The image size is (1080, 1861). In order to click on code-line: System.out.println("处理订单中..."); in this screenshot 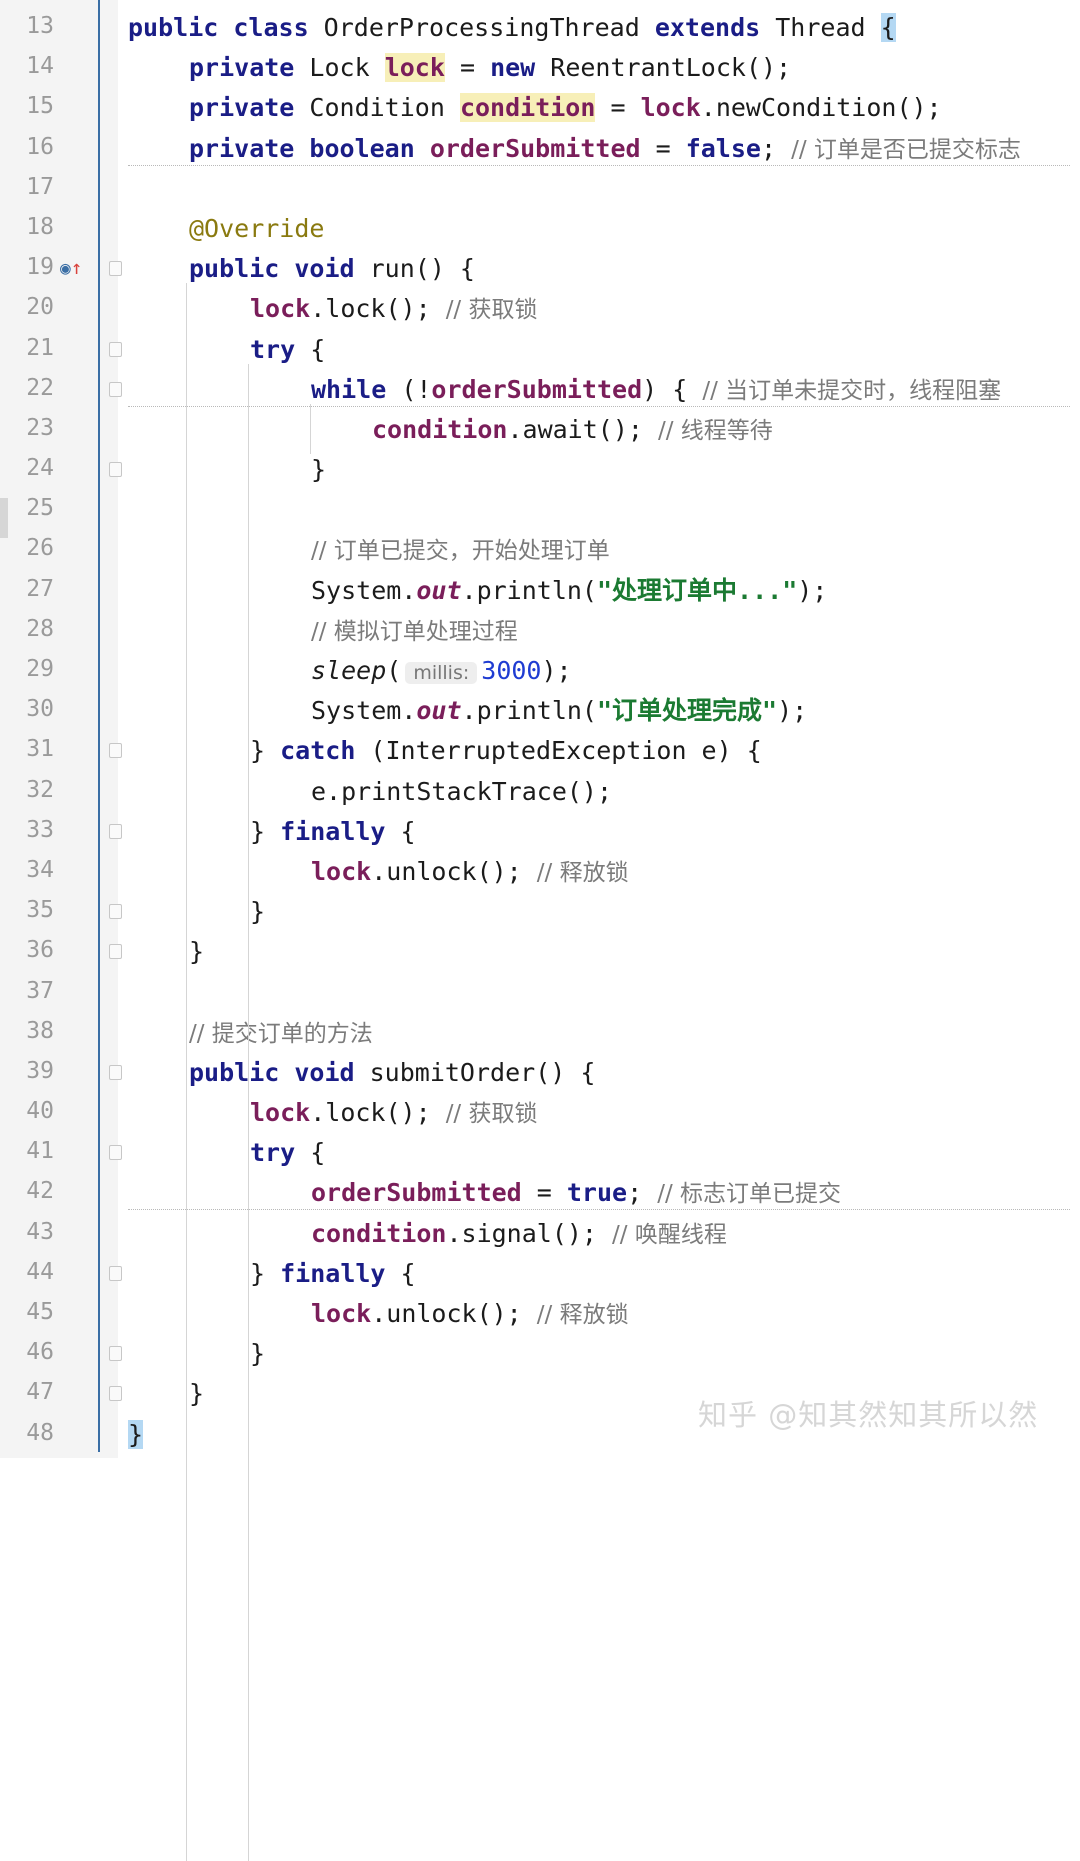, I will do `click(569, 591)`.